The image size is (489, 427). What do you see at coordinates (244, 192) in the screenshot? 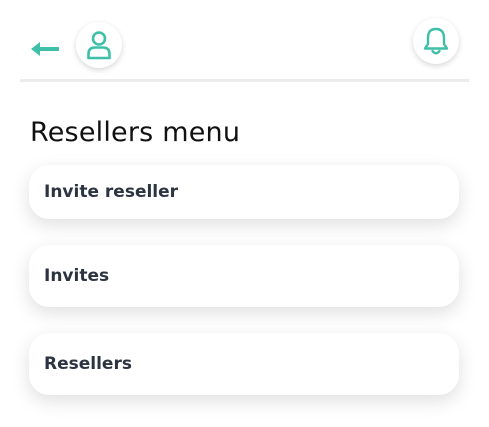
I see `menu-item-invite-reseller: Invite reseller` at bounding box center [244, 192].